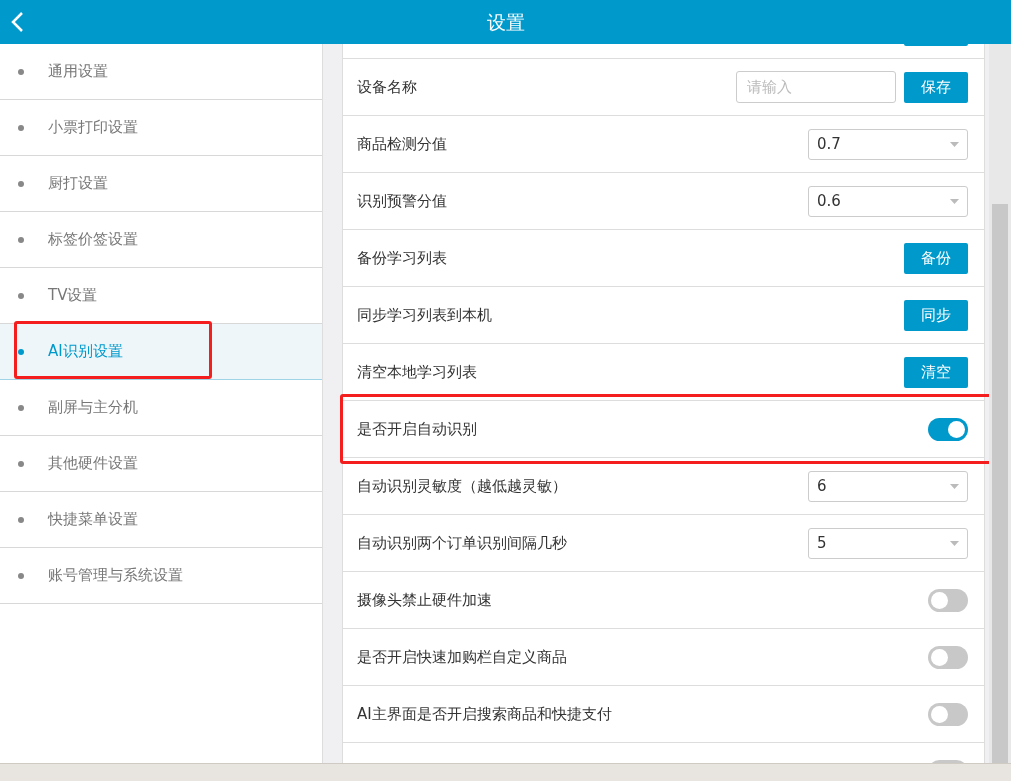  What do you see at coordinates (484, 714) in the screenshot?
I see `setting-label: AI主界面是否开启搜索商品和快捷支付` at bounding box center [484, 714].